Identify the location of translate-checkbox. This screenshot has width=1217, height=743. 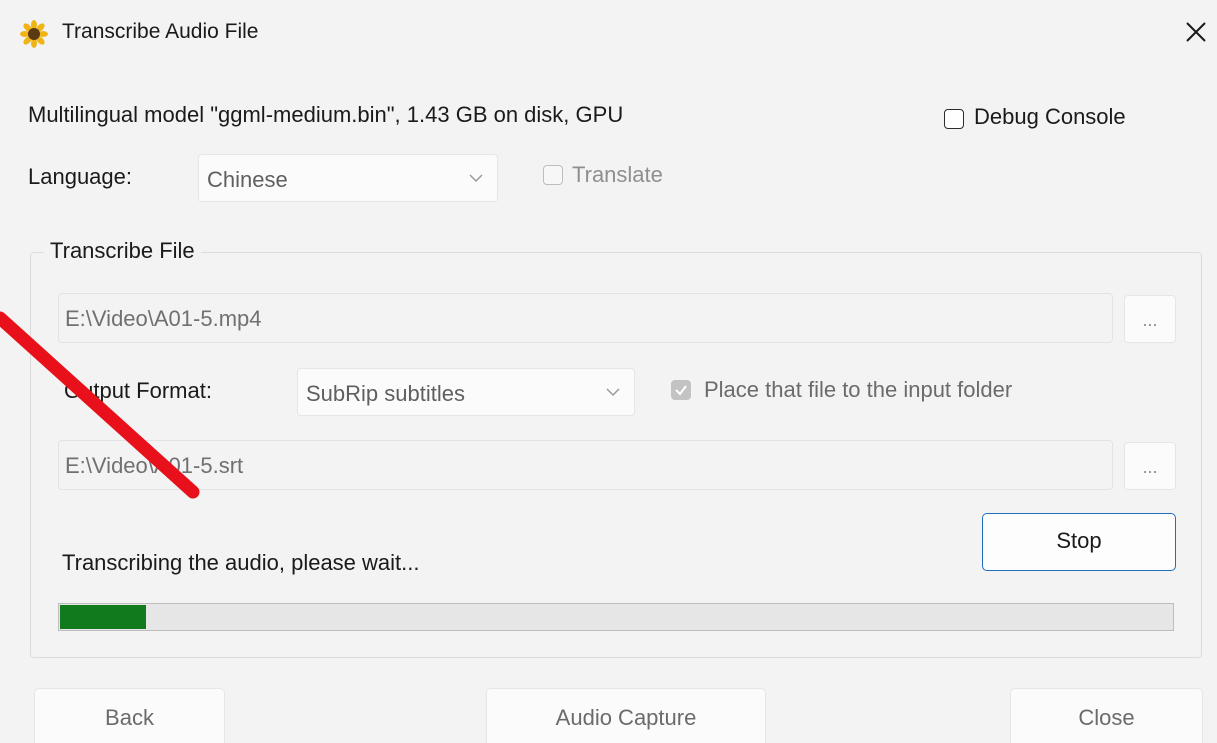
(553, 175).